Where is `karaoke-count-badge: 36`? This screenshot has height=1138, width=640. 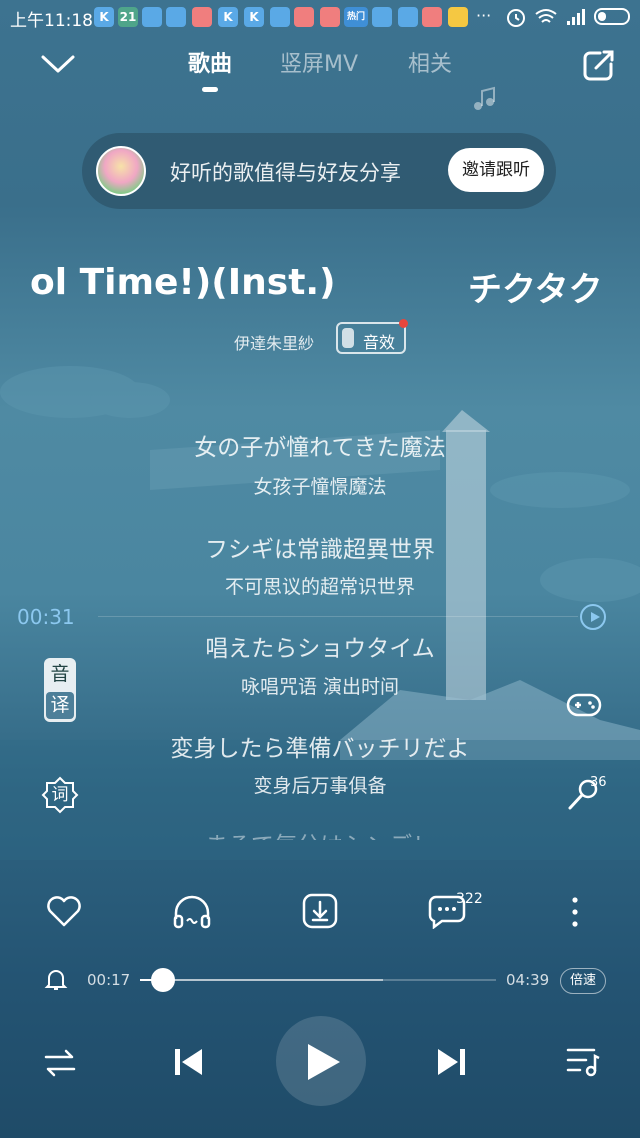 karaoke-count-badge: 36 is located at coordinates (598, 782).